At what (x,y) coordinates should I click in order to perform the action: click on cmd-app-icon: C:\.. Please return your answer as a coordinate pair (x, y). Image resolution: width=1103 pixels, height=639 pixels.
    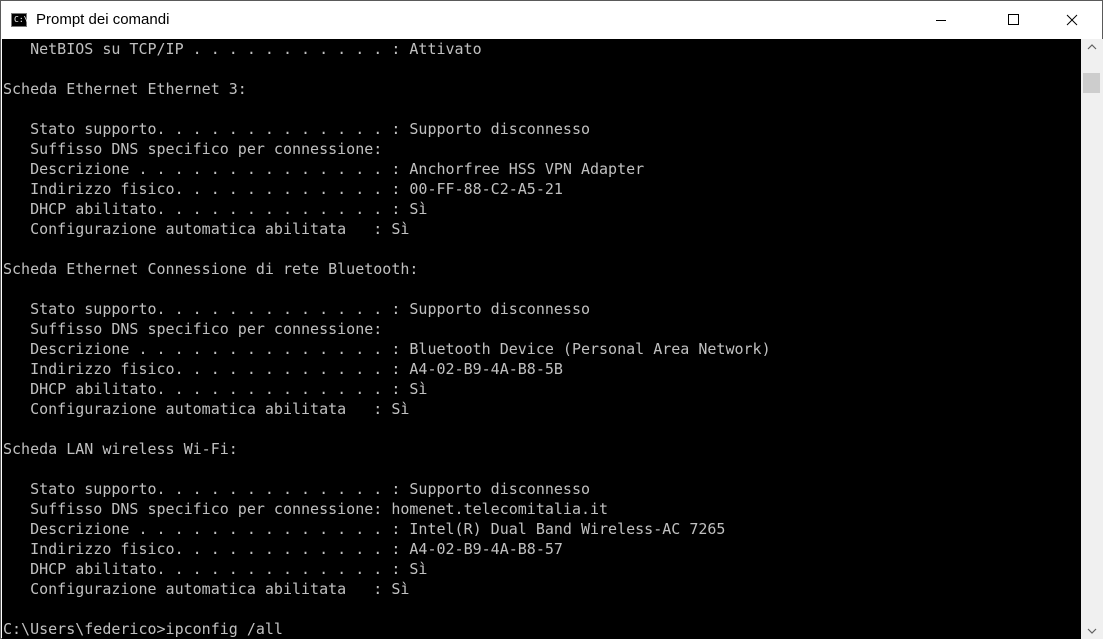
    Looking at the image, I should click on (22, 20).